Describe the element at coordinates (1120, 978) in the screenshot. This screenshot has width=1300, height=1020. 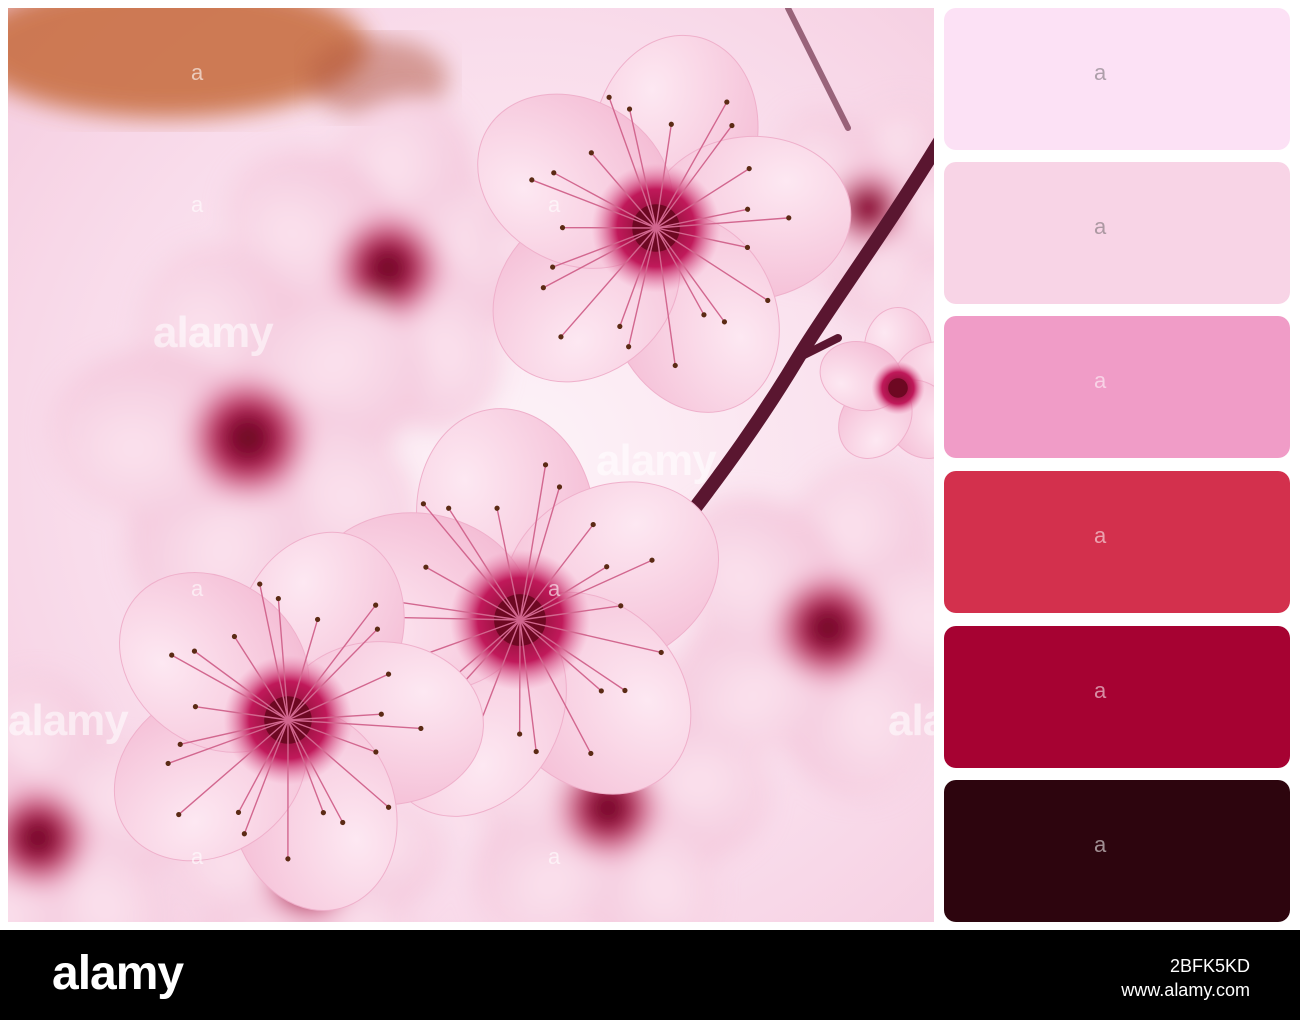
I see `footer-info: 2BFK5KD www.alamy.com` at that location.